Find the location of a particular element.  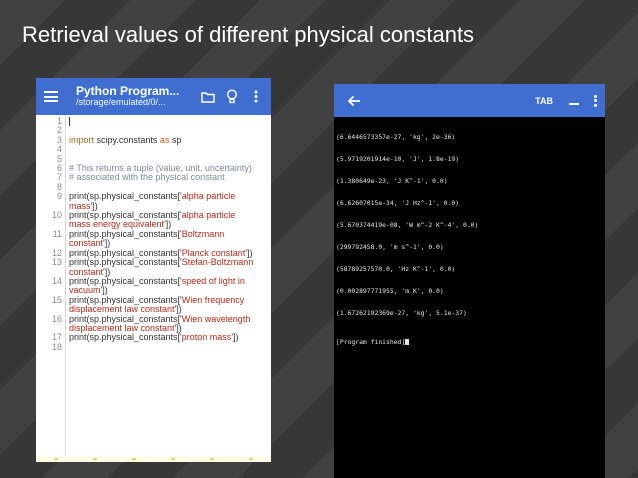

back-arrow-icon is located at coordinates (354, 101).